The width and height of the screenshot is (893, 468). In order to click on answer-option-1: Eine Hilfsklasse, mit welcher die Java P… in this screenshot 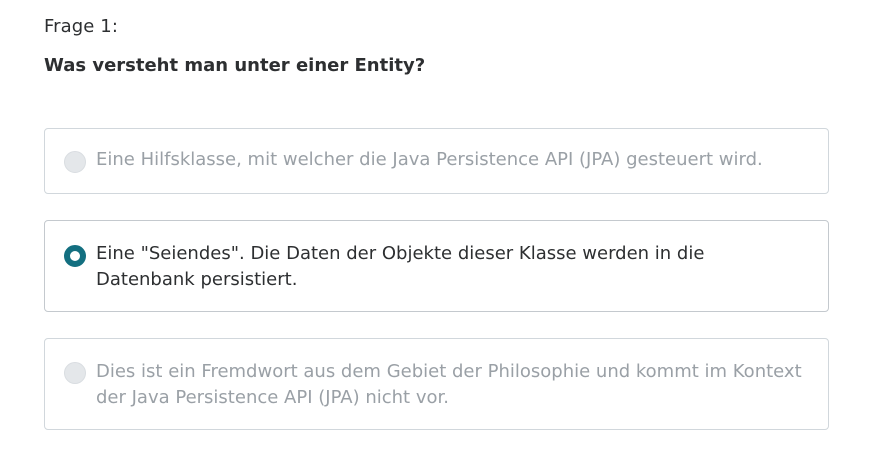, I will do `click(436, 161)`.